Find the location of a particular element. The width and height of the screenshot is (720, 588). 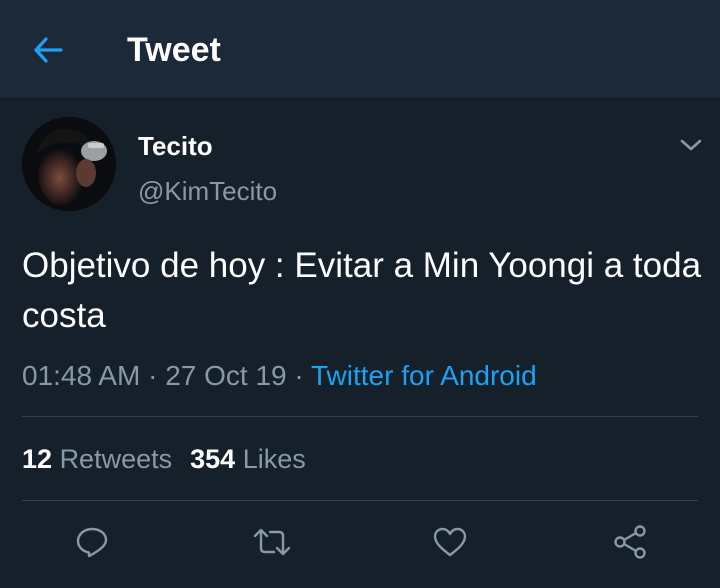

retweets-stat: 12 Retweets is located at coordinates (97, 459).